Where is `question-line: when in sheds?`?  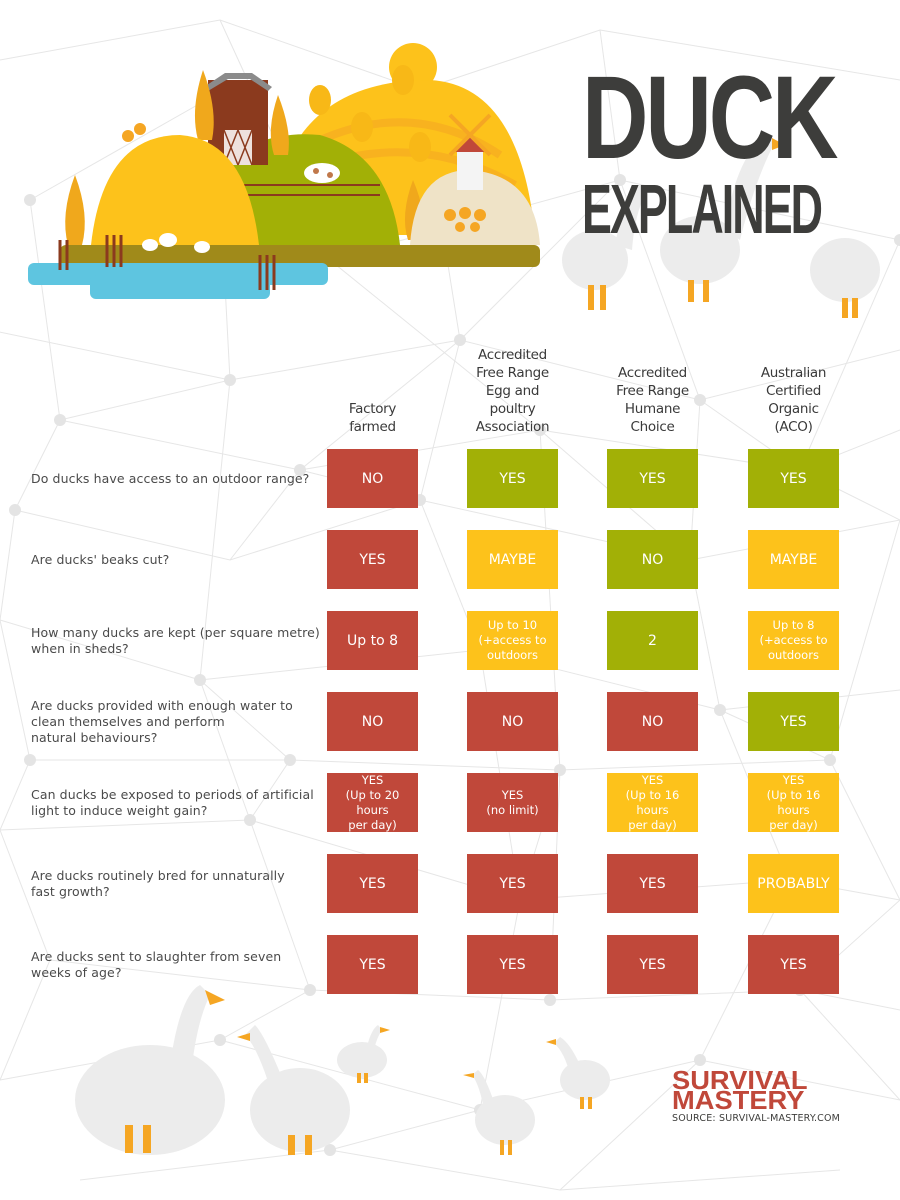 question-line: when in sheds? is located at coordinates (80, 648).